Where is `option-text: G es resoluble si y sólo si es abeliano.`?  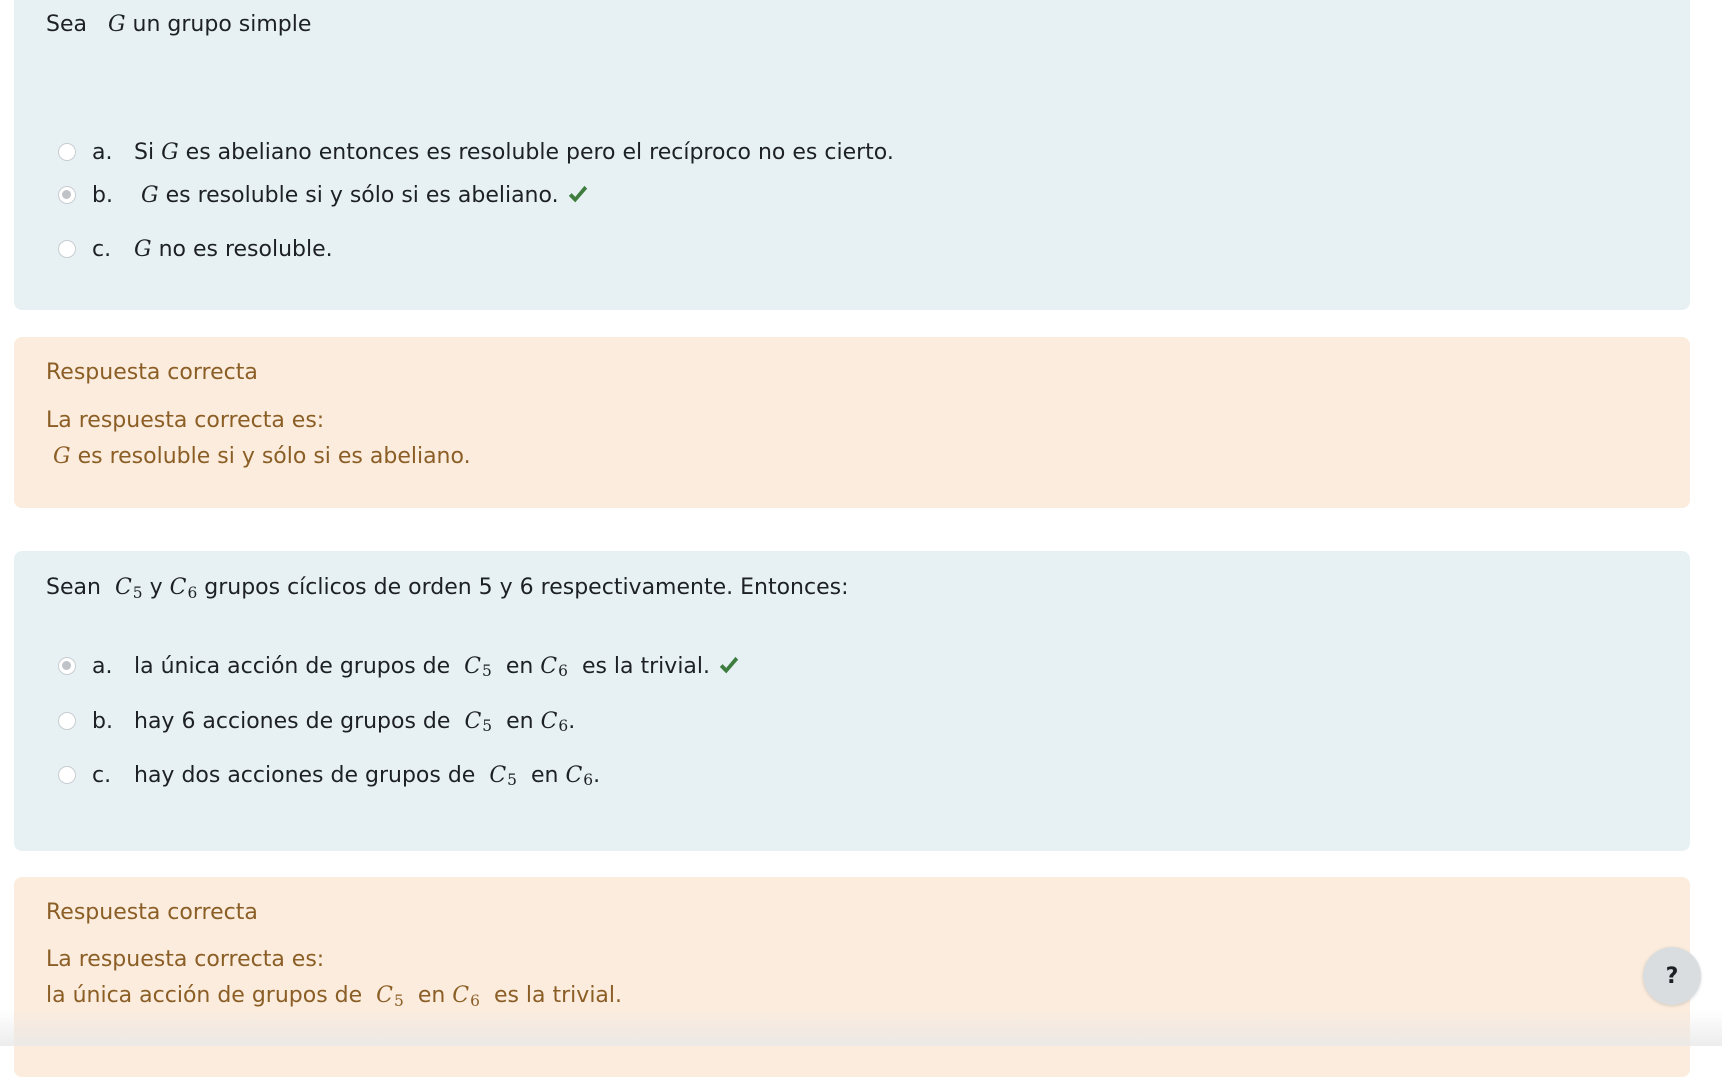
option-text: G es resoluble si y sólo si es abeliano. is located at coordinates (350, 195).